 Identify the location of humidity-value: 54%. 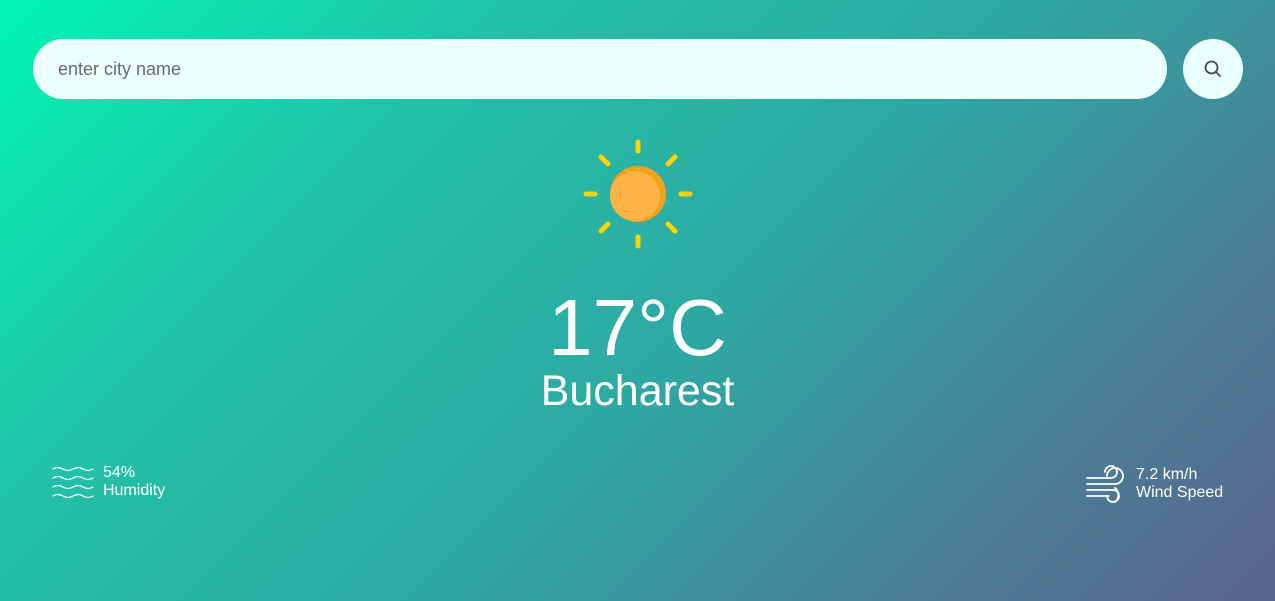
(119, 472).